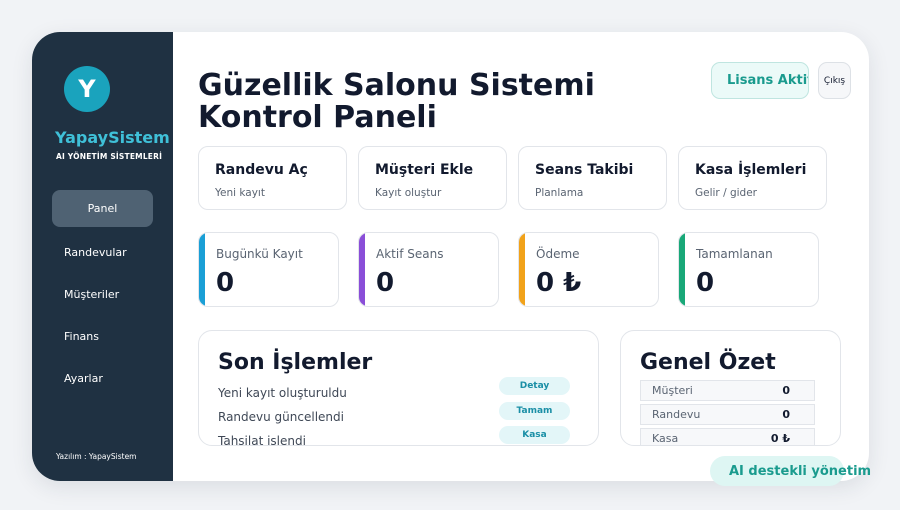 The image size is (900, 510). What do you see at coordinates (534, 386) in the screenshot?
I see `transaction-badge: Detay` at bounding box center [534, 386].